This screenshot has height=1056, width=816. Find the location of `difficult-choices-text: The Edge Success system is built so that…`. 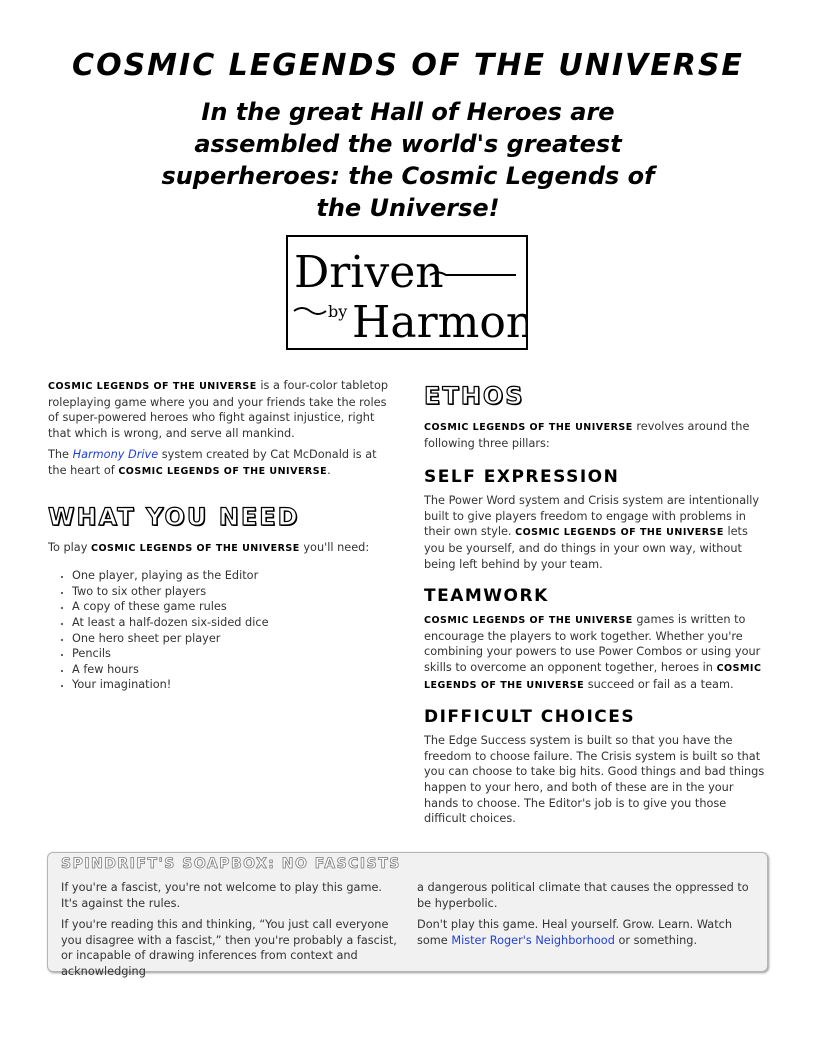

difficult-choices-text: The Edge Success system is built so that… is located at coordinates (594, 780).